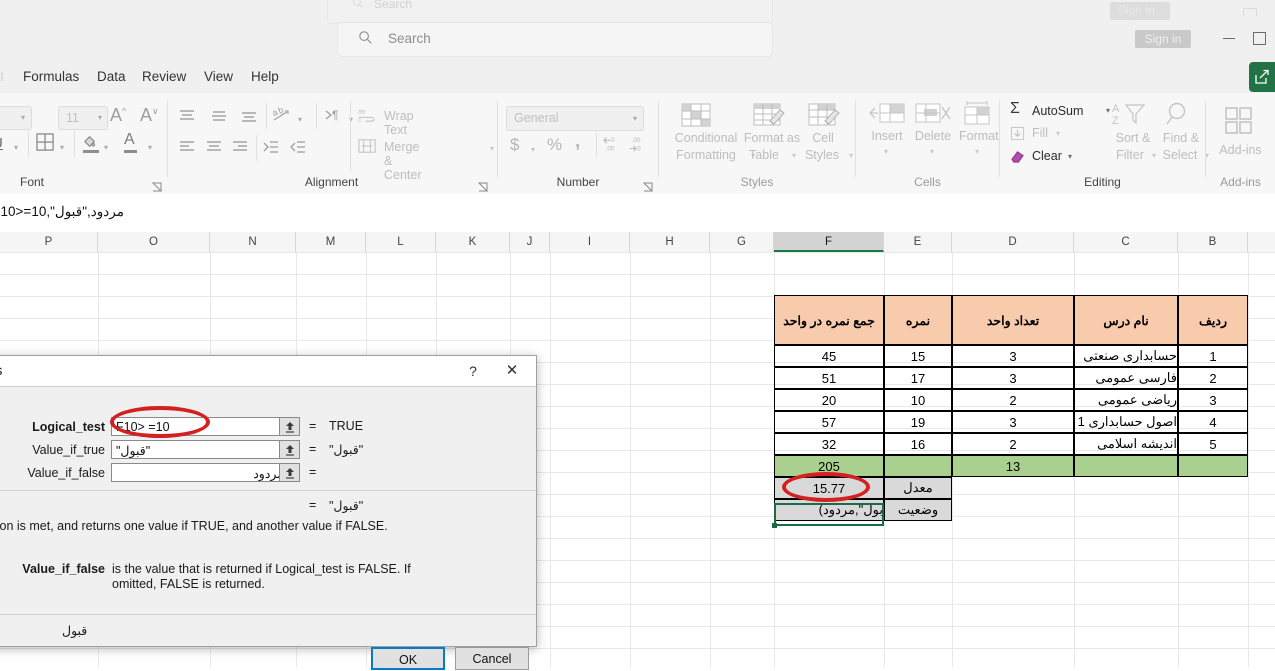  I want to click on column-header-j: J, so click(530, 242).